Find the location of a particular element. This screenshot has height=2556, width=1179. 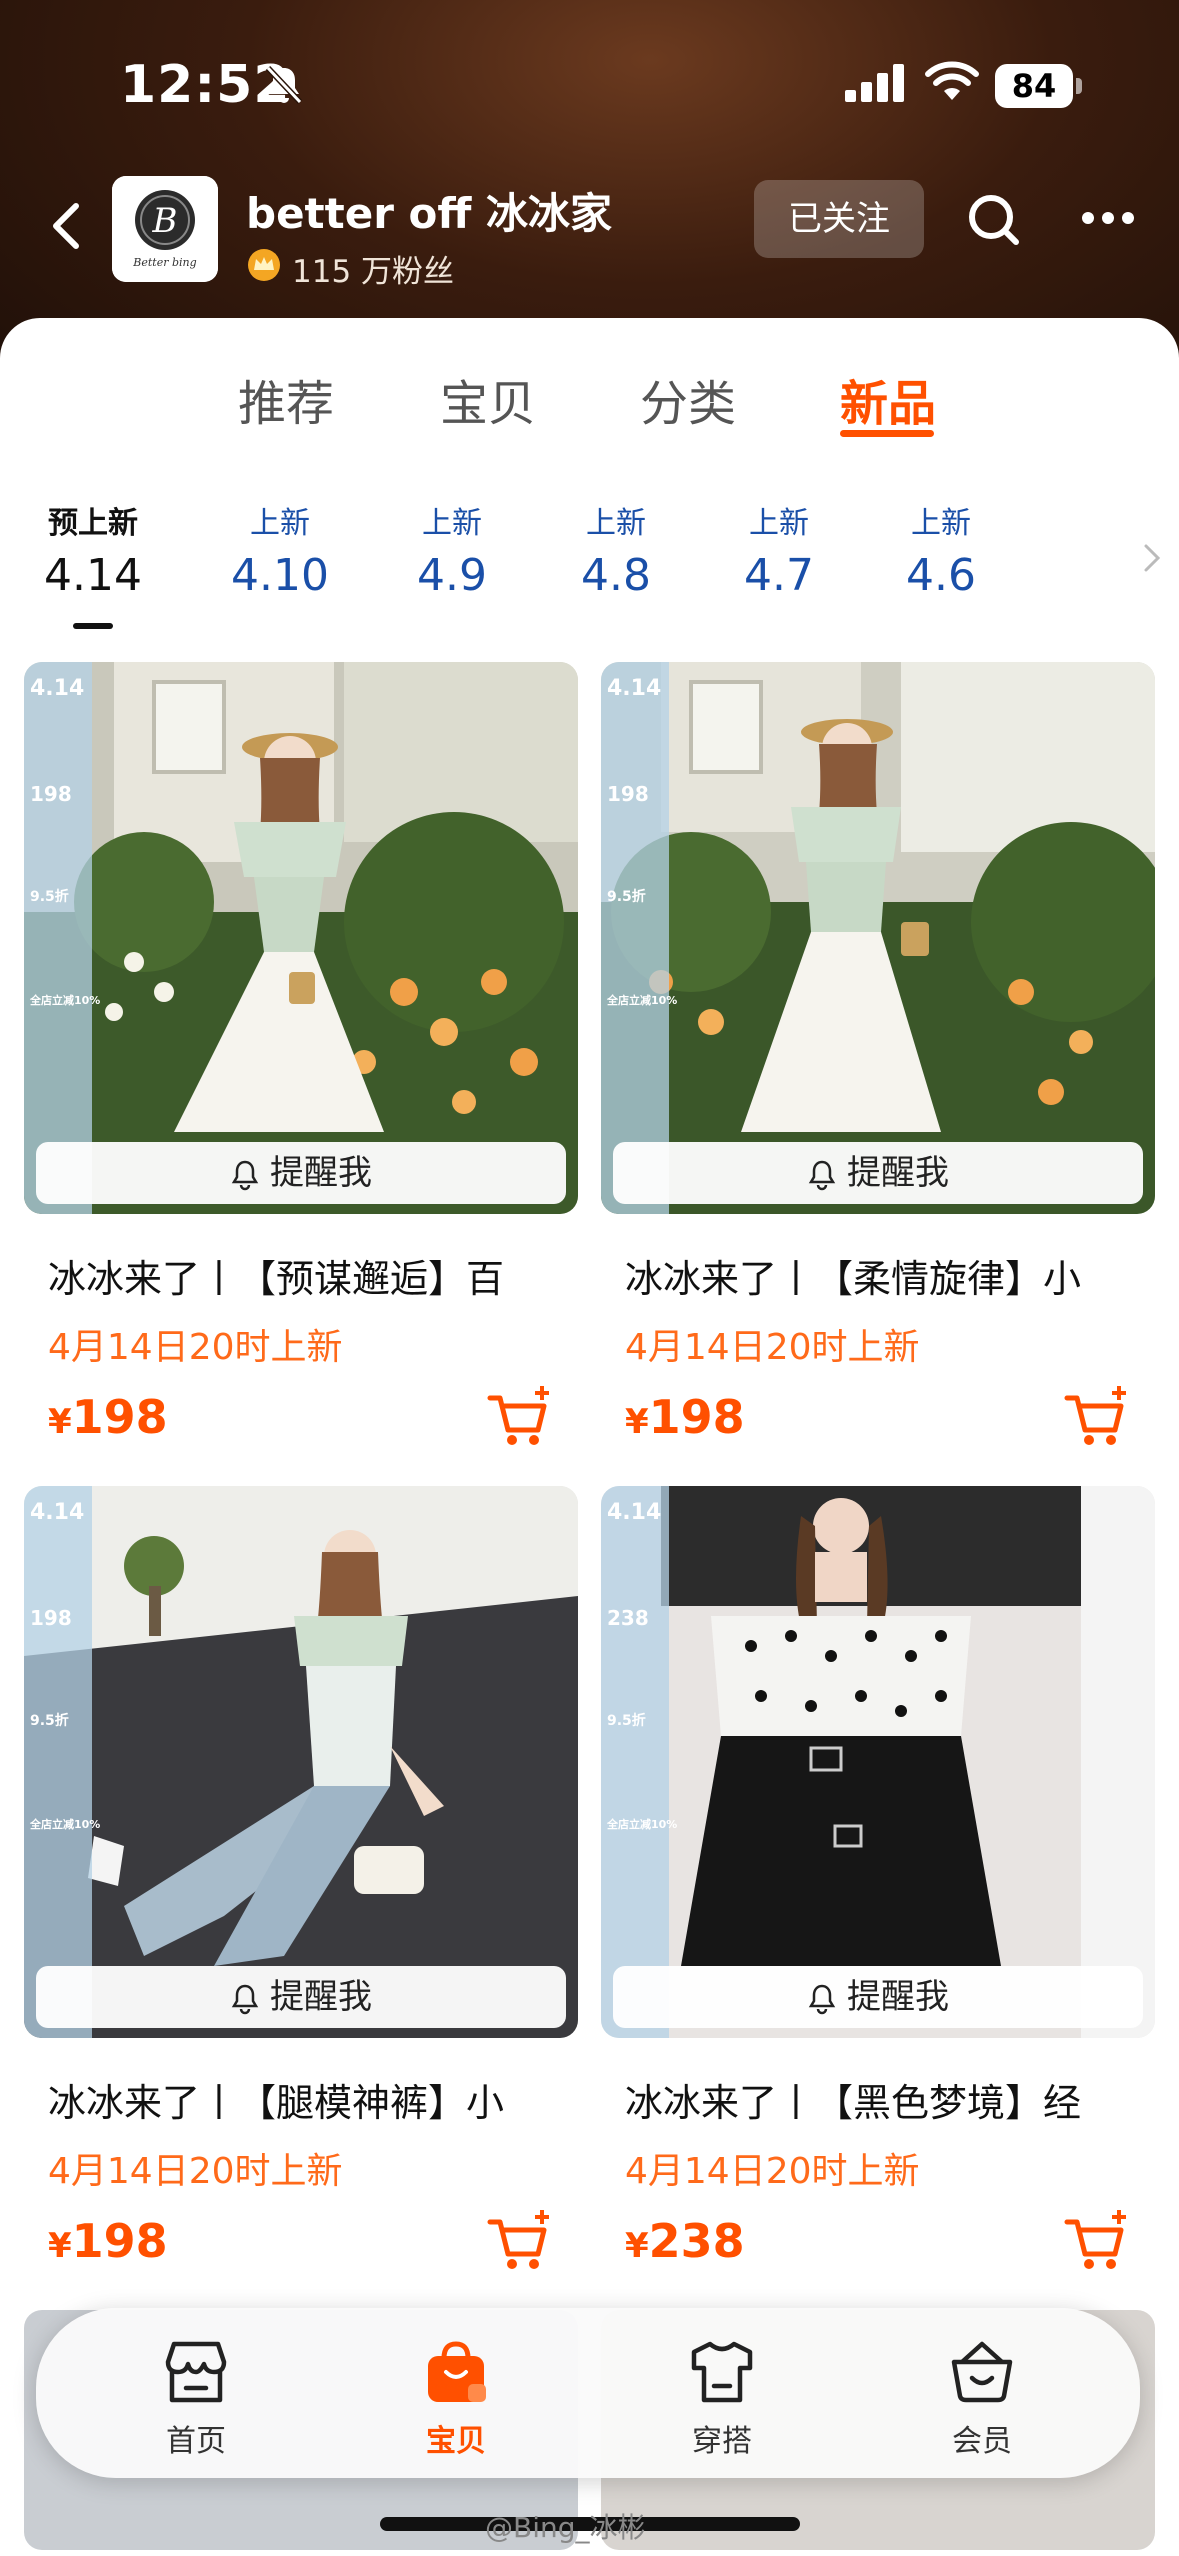

nav-items: 宝贝 is located at coordinates (456, 2399).